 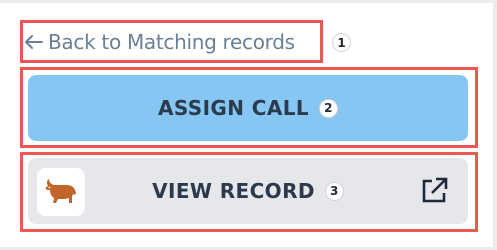 What do you see at coordinates (434, 191) in the screenshot?
I see `external-link-icon` at bounding box center [434, 191].